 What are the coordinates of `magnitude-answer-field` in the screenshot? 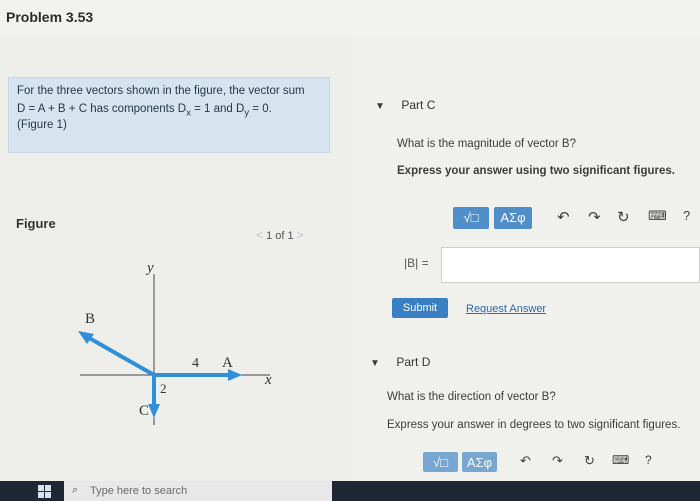 It's located at (570, 265).